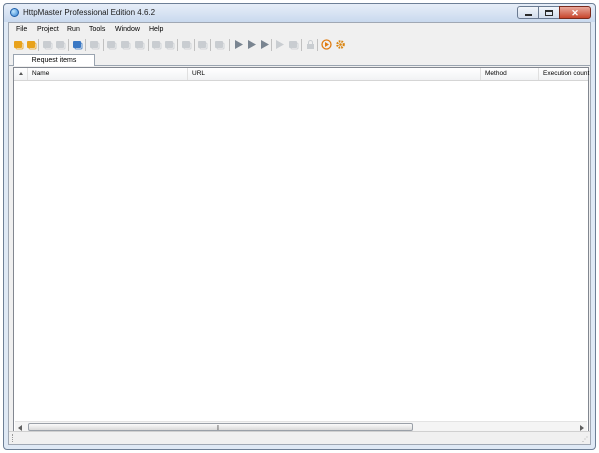  Describe the element at coordinates (60, 44) in the screenshot. I see `save-as-icon` at that location.